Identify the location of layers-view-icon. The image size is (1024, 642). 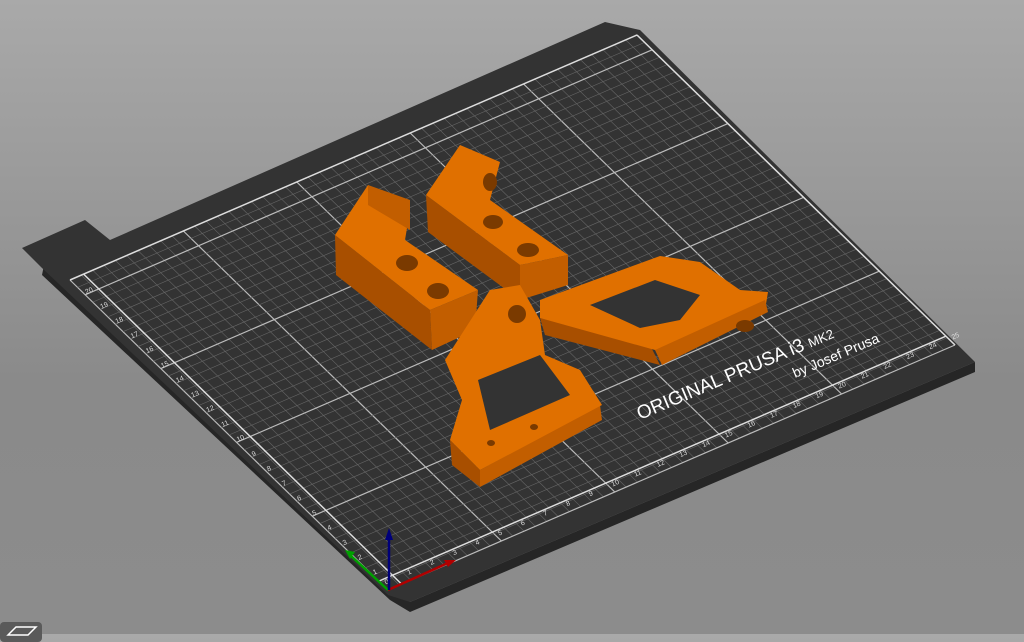
(22, 631).